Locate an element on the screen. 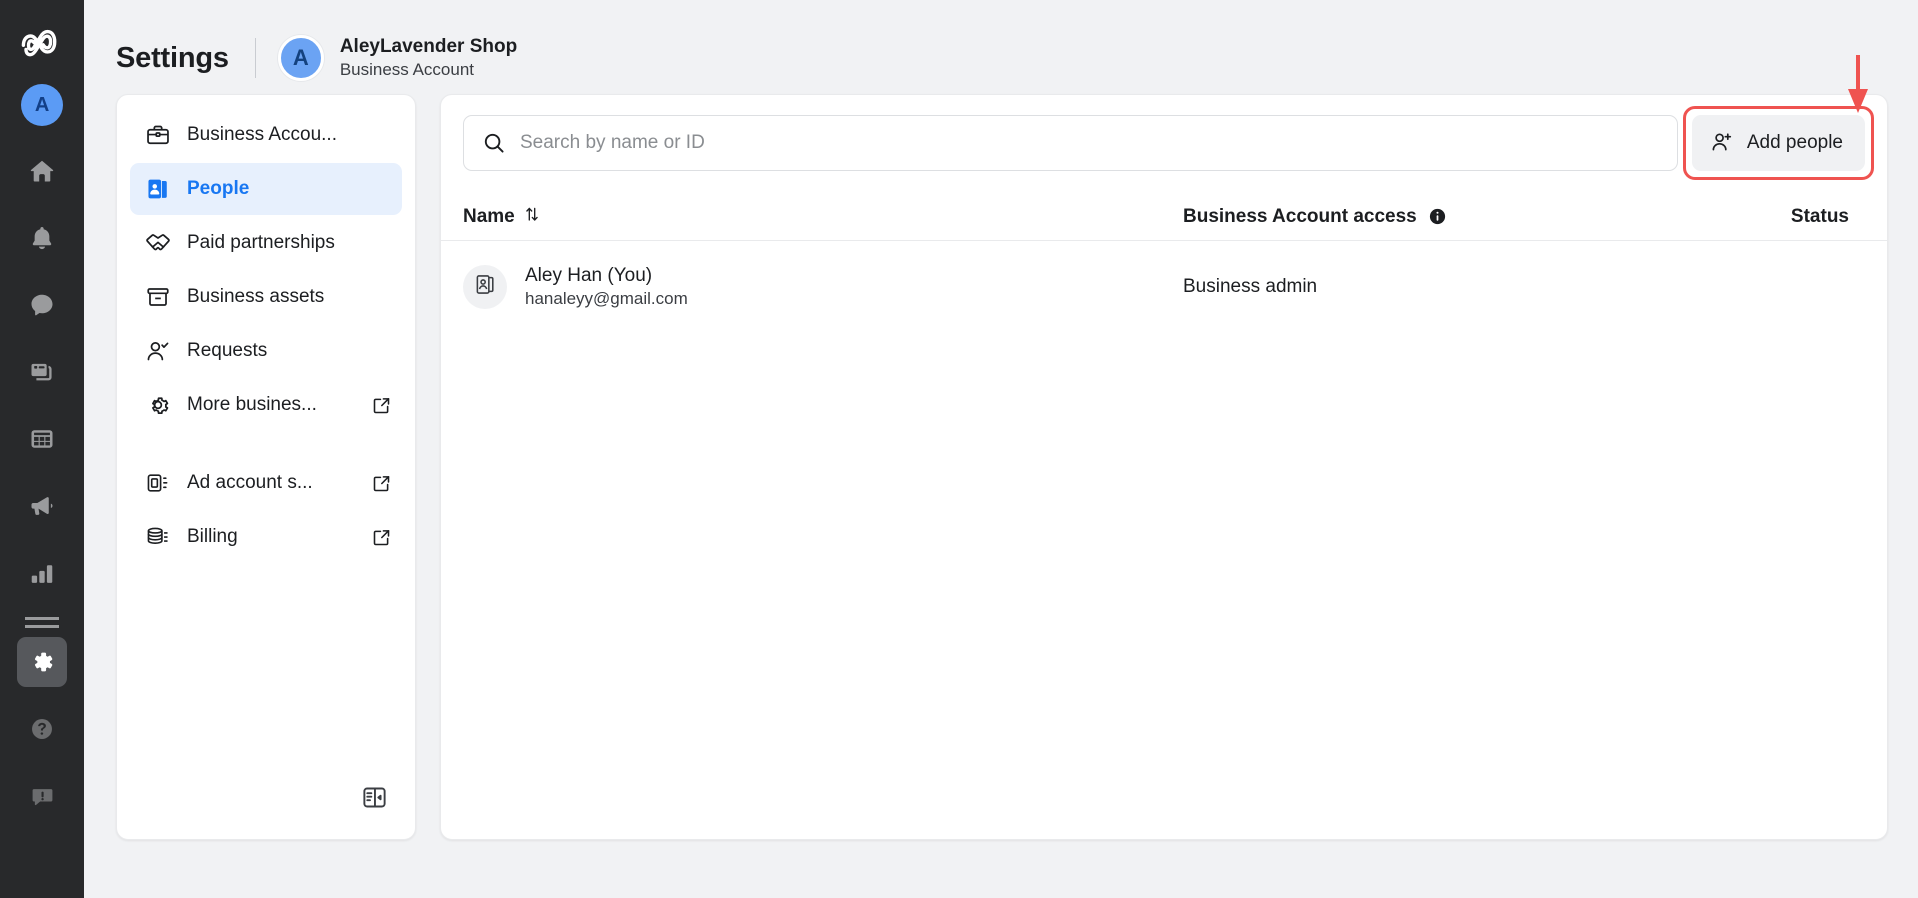  rail-item-notifications is located at coordinates (42, 238).